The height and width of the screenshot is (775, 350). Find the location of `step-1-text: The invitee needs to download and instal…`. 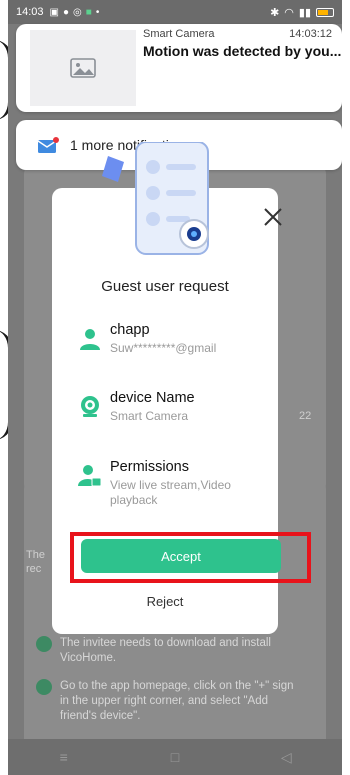

step-1-text: The invitee needs to download and instal… is located at coordinates (165, 650).